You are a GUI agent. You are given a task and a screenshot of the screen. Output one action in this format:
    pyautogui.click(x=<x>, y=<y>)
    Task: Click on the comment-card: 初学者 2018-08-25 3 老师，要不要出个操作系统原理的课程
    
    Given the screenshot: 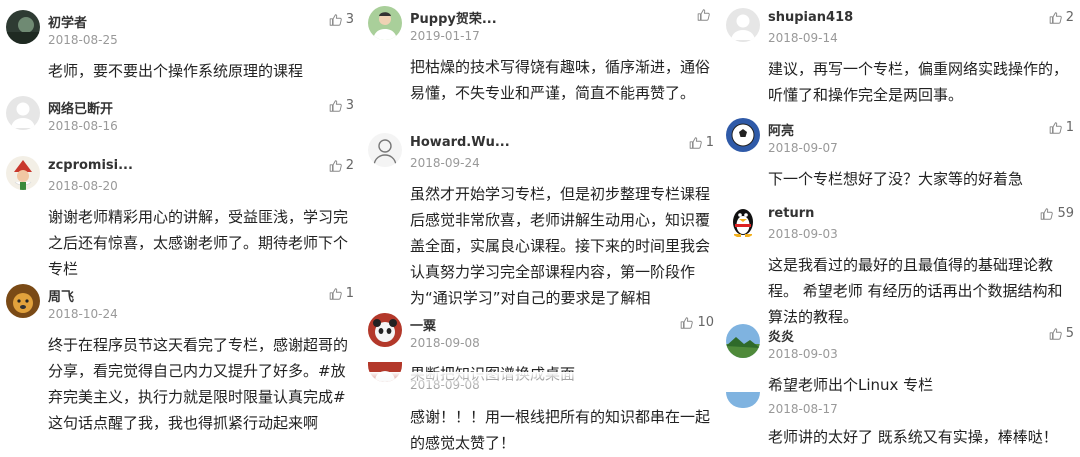 What is the action you would take?
    pyautogui.click(x=180, y=50)
    